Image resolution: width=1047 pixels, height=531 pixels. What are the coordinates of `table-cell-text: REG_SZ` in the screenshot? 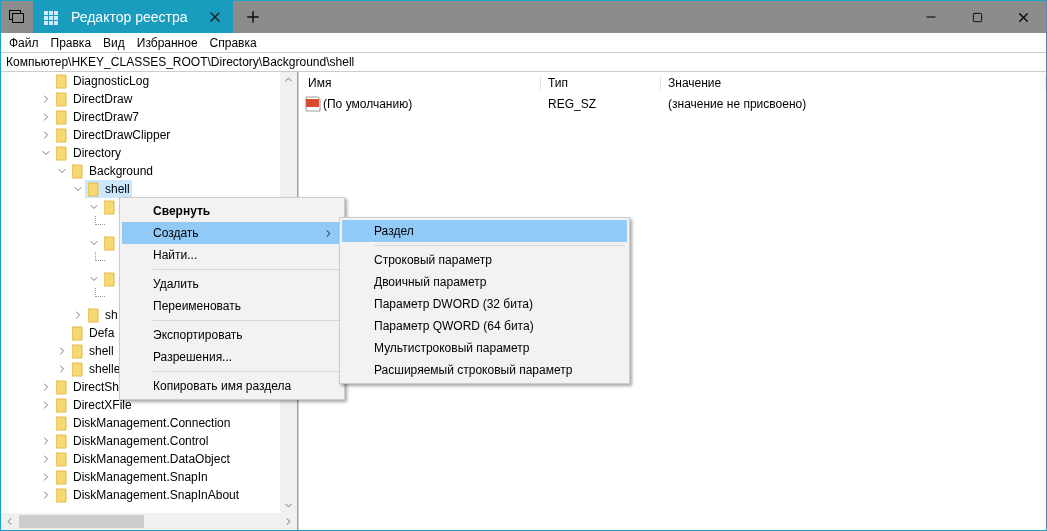 It's located at (572, 104).